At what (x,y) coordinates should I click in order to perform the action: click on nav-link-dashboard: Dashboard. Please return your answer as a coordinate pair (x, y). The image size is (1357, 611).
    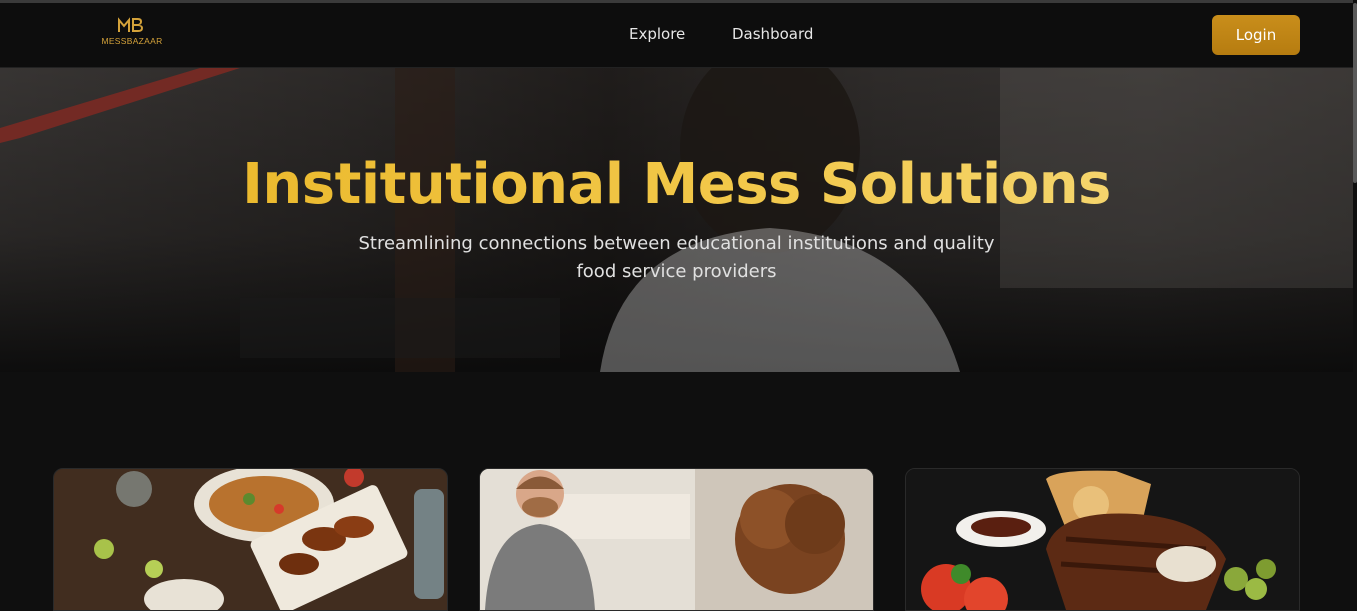
    Looking at the image, I should click on (772, 34).